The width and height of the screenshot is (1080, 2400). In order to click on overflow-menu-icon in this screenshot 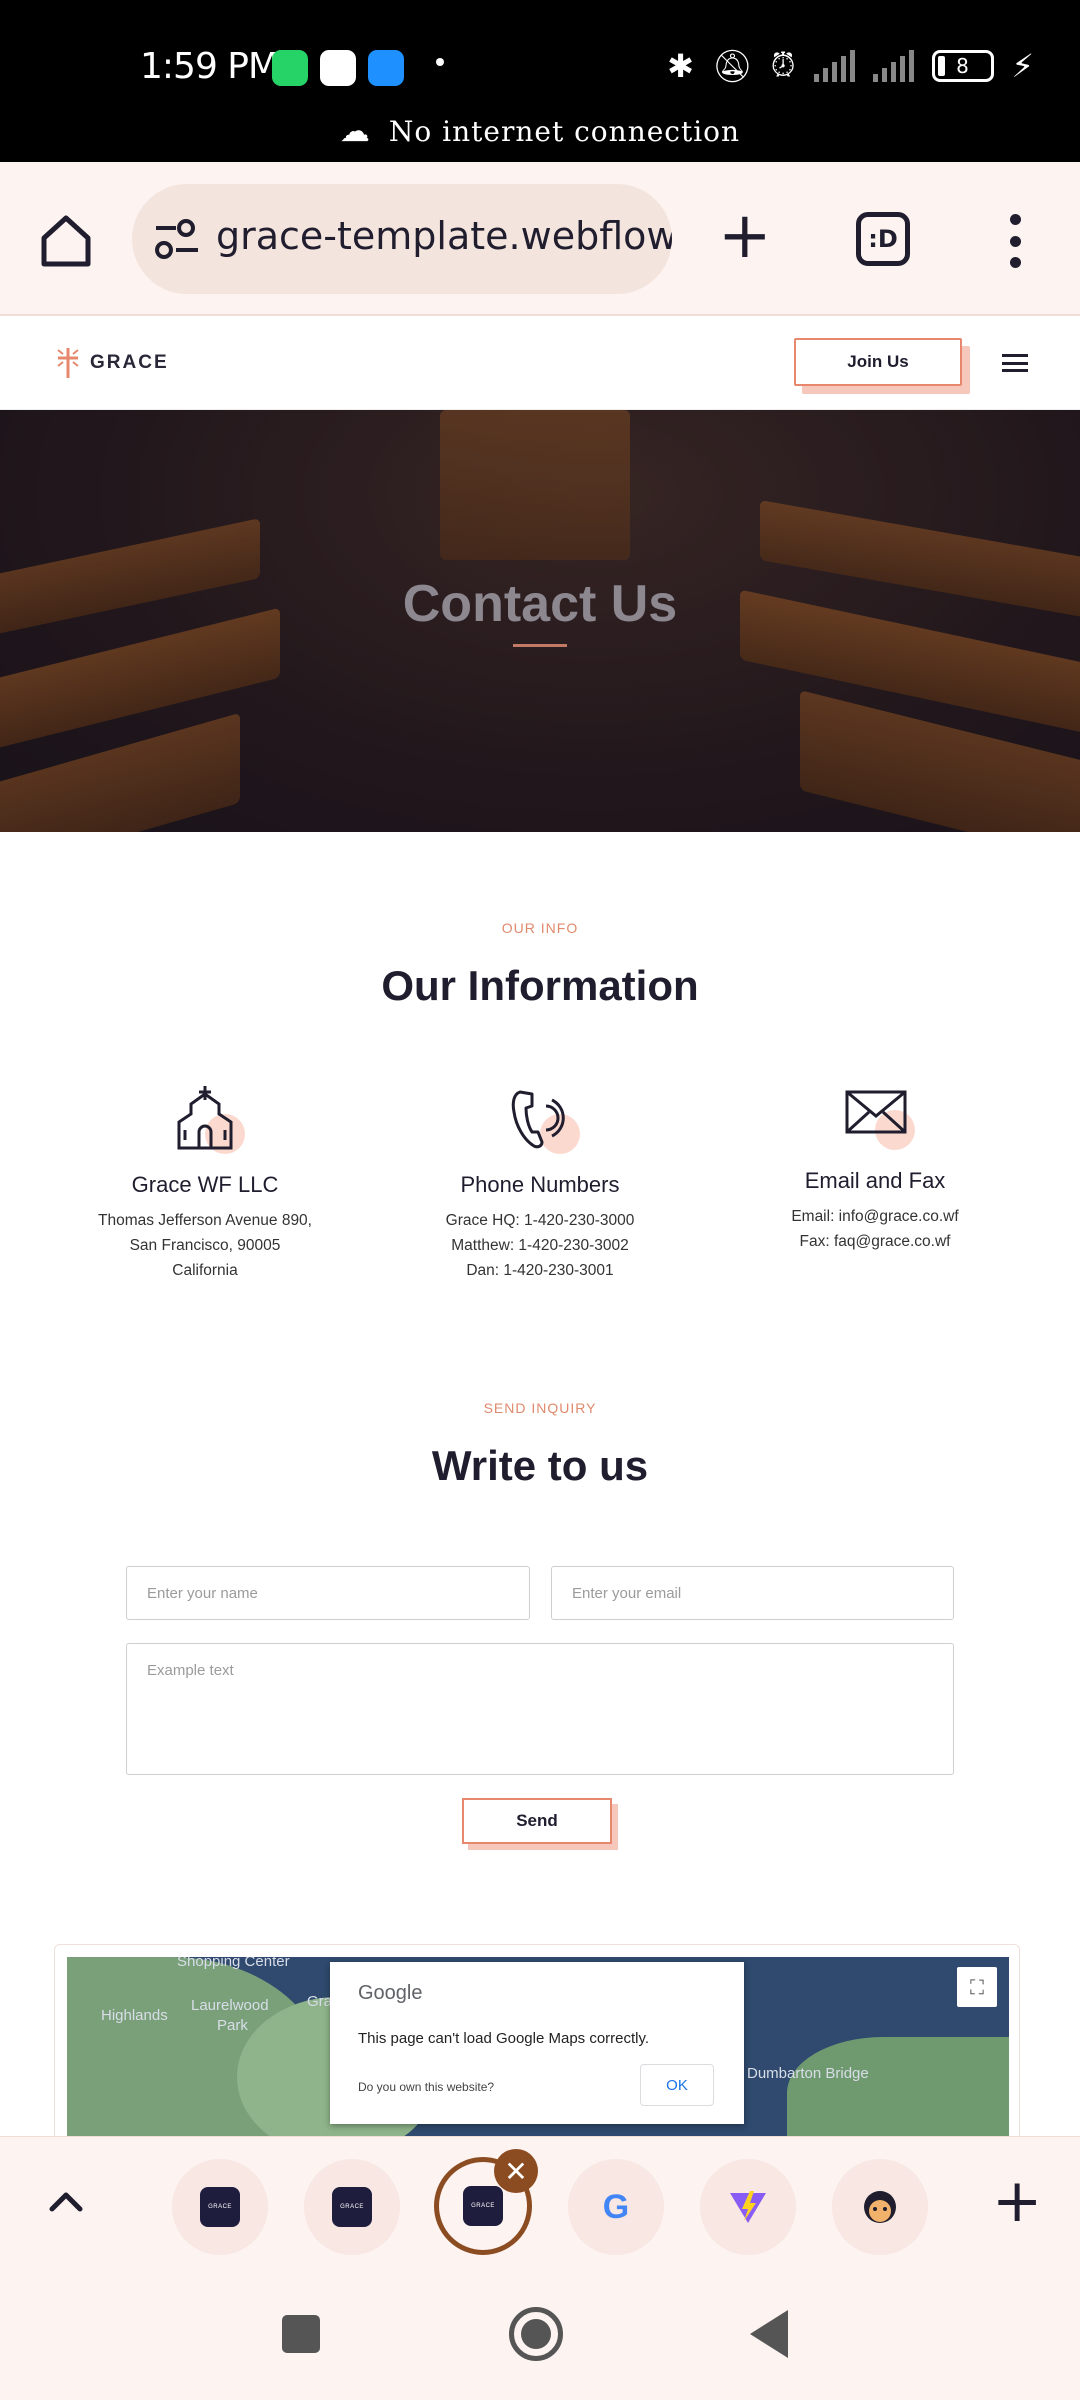, I will do `click(1015, 241)`.